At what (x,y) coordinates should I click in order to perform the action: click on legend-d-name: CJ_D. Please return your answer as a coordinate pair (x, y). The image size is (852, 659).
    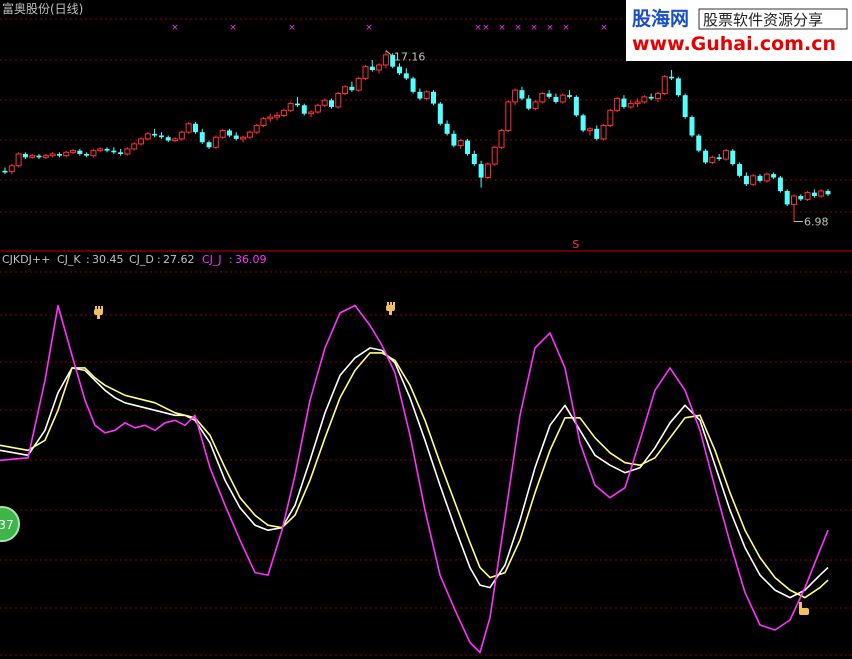
    Looking at the image, I should click on (141, 259).